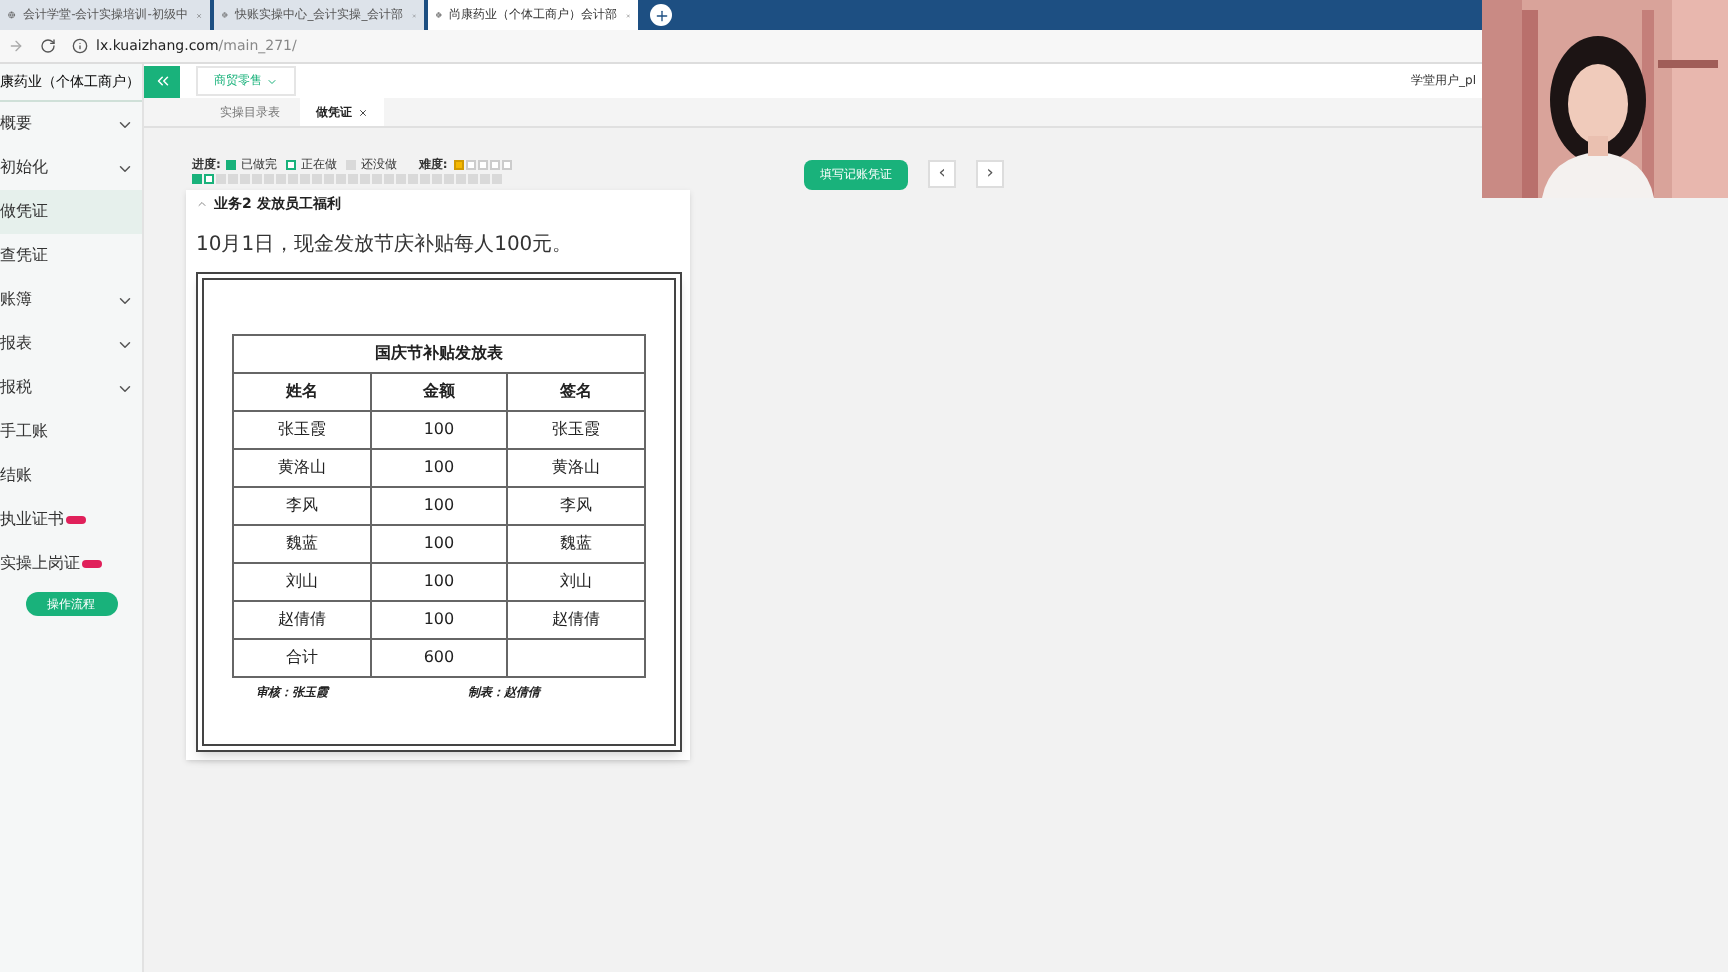  Describe the element at coordinates (576, 658) in the screenshot. I see `table-cell` at that location.